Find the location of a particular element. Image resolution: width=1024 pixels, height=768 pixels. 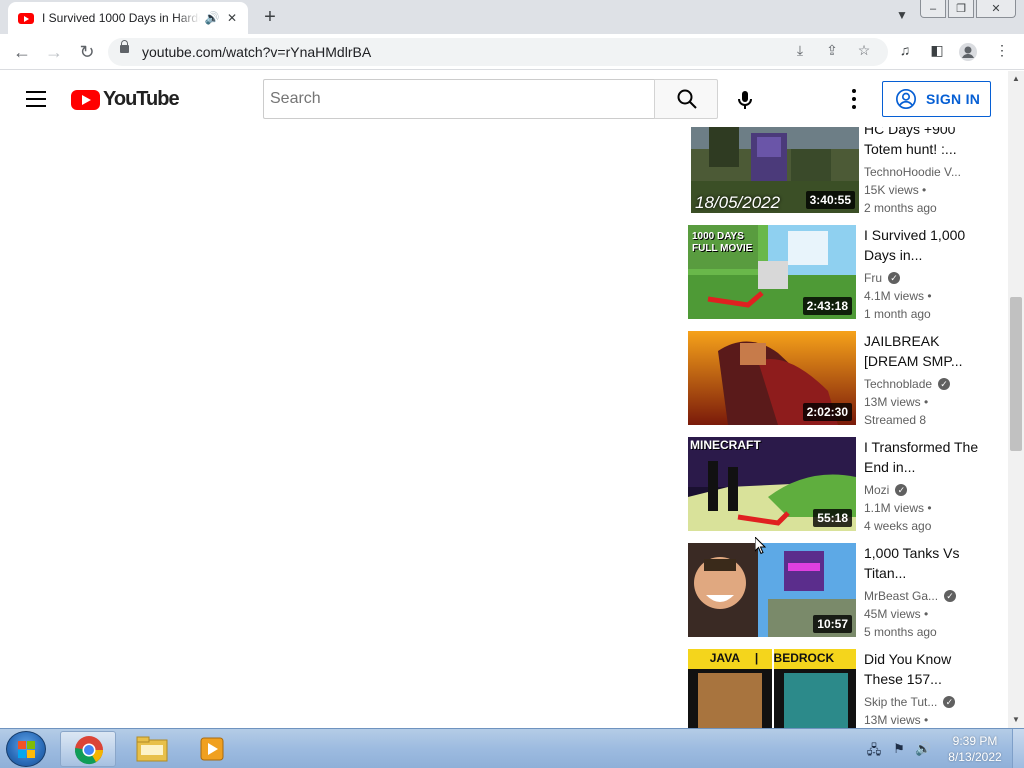

volume-icon: 🔊 is located at coordinates (923, 749).